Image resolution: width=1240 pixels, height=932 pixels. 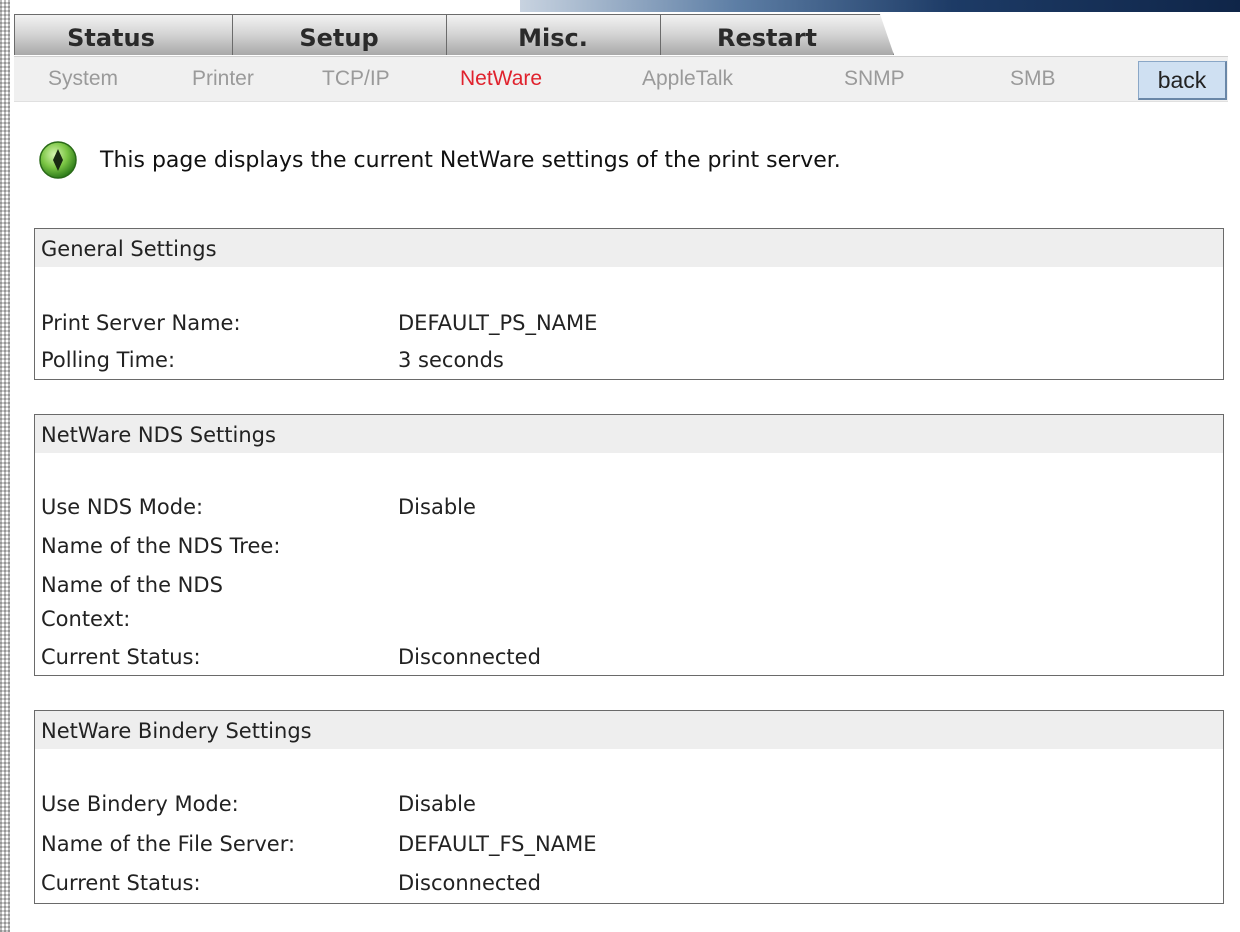 What do you see at coordinates (767, 38) in the screenshot?
I see `tab-restart-label: Restart` at bounding box center [767, 38].